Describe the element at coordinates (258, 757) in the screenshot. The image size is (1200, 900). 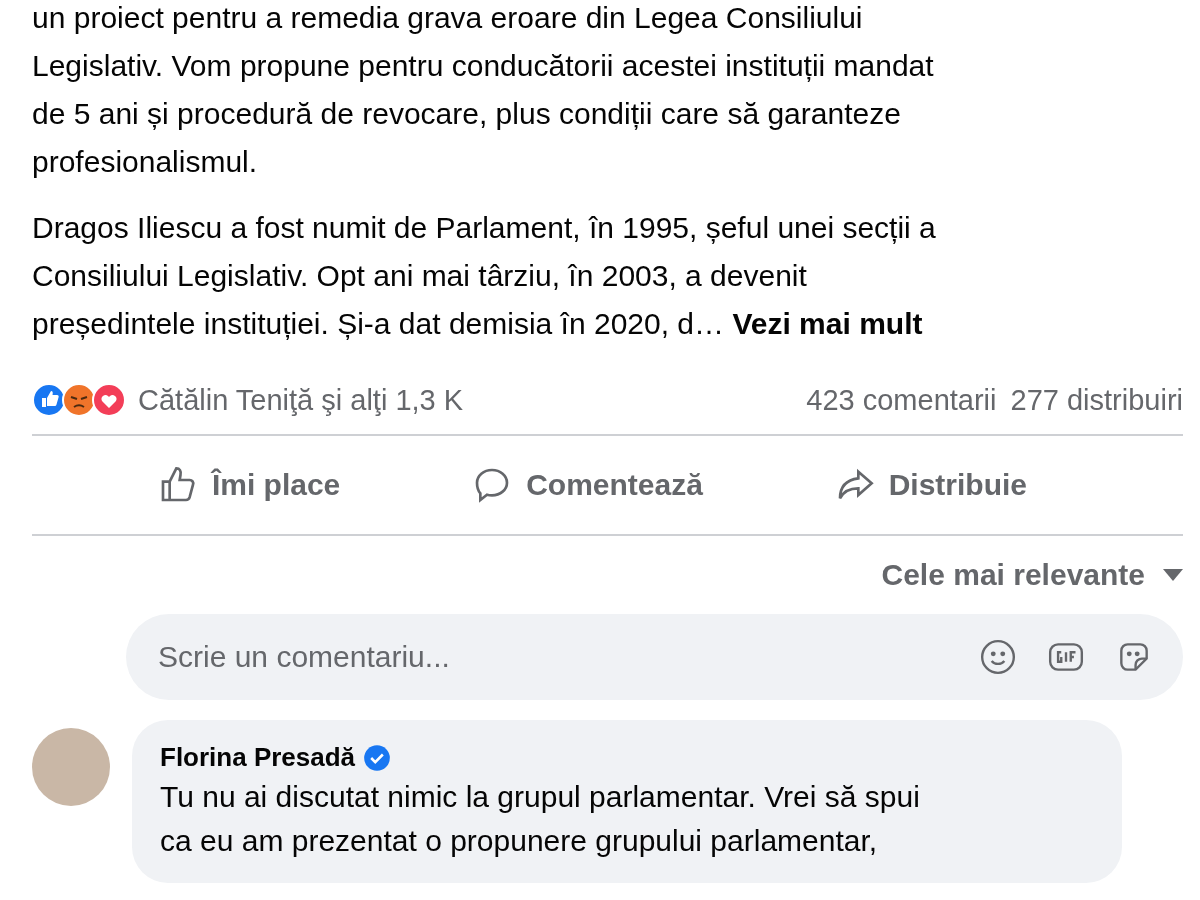
I see `comment-author: Florina Presadă` at that location.